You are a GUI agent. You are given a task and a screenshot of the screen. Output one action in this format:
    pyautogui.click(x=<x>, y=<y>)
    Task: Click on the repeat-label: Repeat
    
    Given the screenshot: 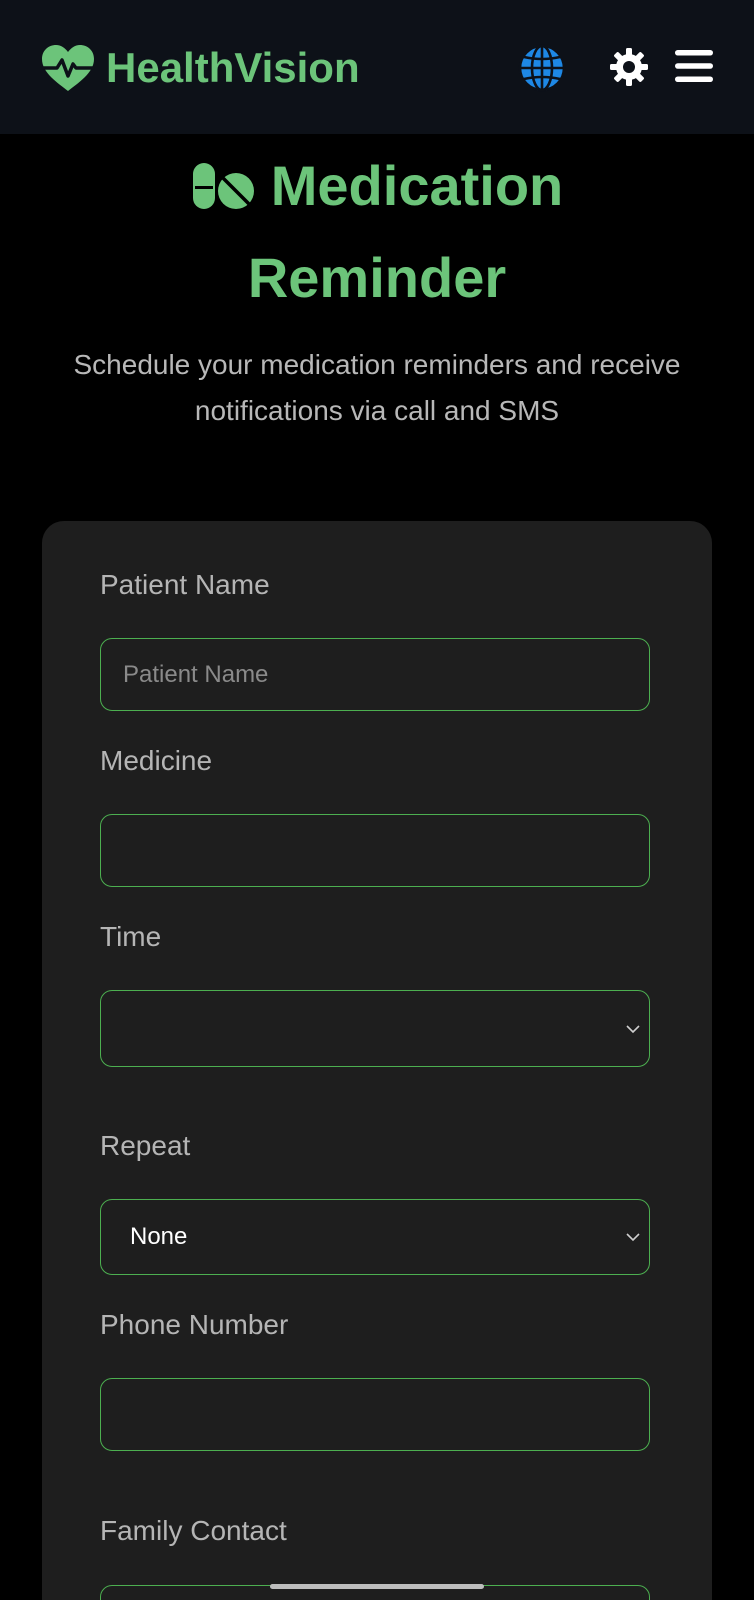 What is the action you would take?
    pyautogui.click(x=145, y=1145)
    